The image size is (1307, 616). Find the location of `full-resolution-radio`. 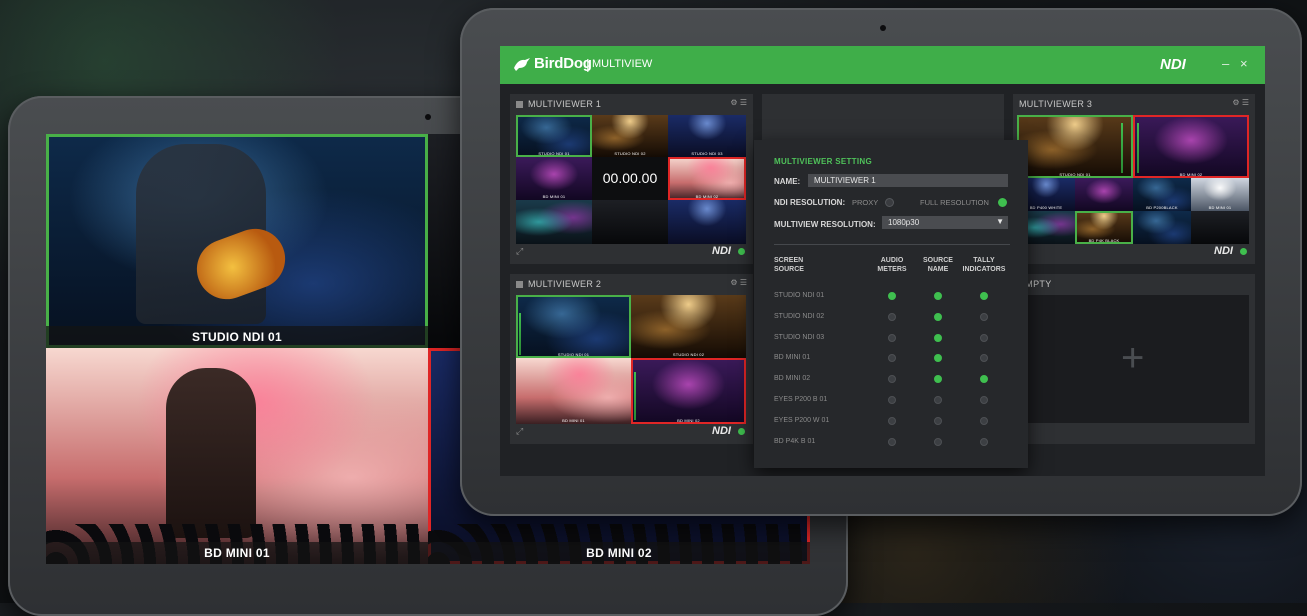

full-resolution-radio is located at coordinates (1002, 202).